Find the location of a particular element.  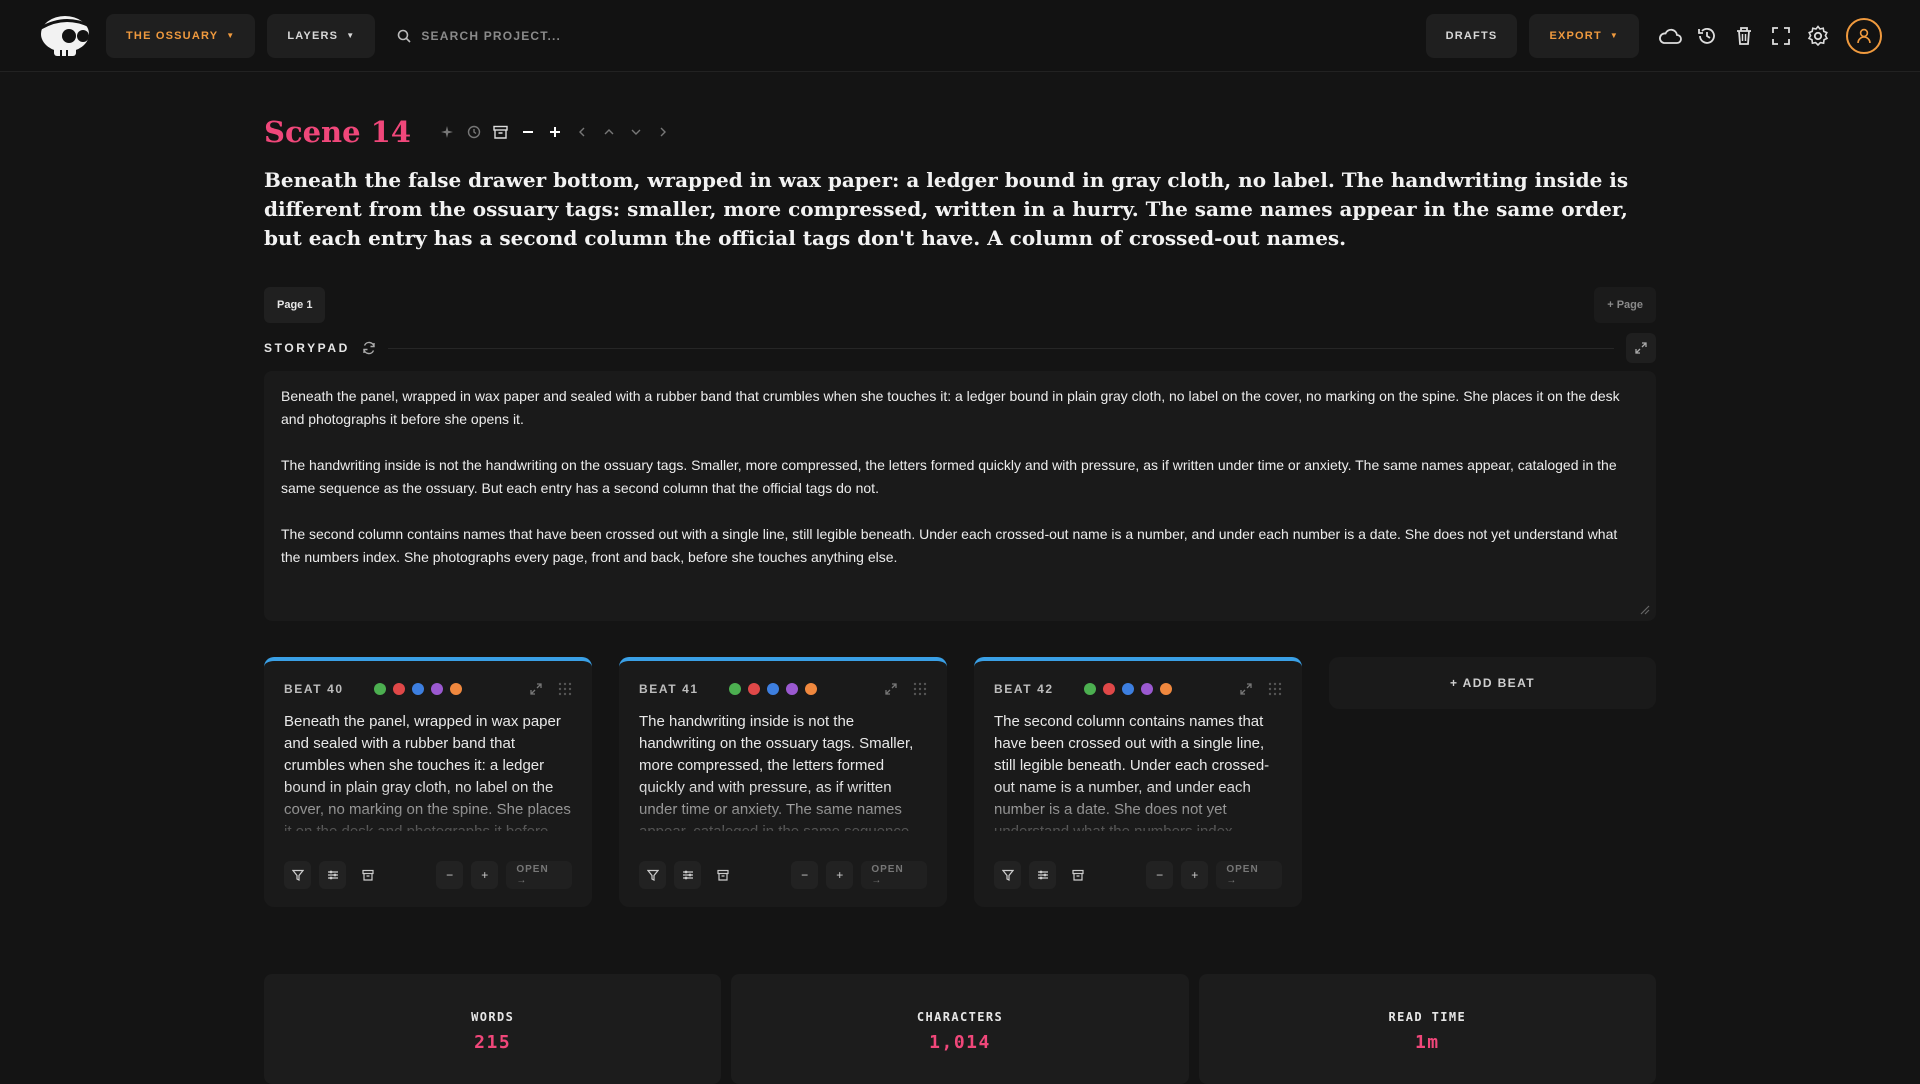

chevron-right-icon is located at coordinates (662, 132).